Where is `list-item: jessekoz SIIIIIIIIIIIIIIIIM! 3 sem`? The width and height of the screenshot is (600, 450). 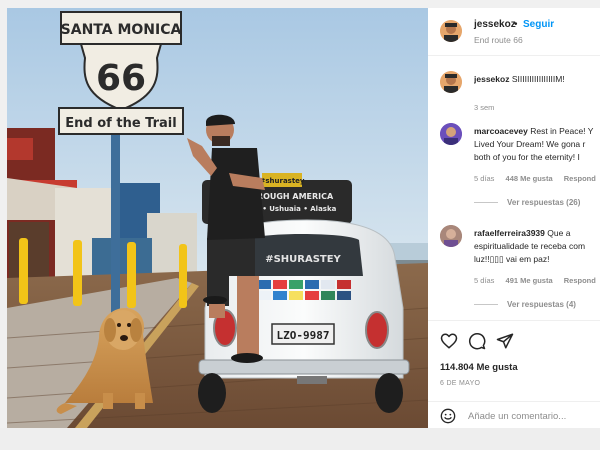
list-item: jessekoz SIIIIIIIIIIIIIIIIM! 3 sem is located at coordinates (520, 93).